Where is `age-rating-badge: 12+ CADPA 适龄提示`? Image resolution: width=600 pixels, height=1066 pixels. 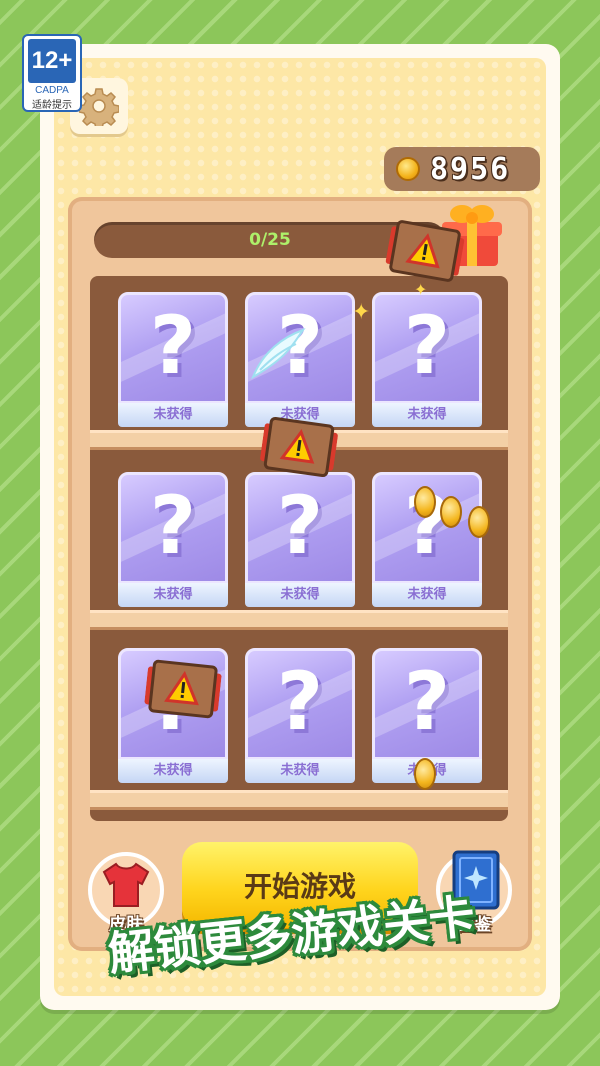 age-rating-badge: 12+ CADPA 适龄提示 is located at coordinates (52, 73).